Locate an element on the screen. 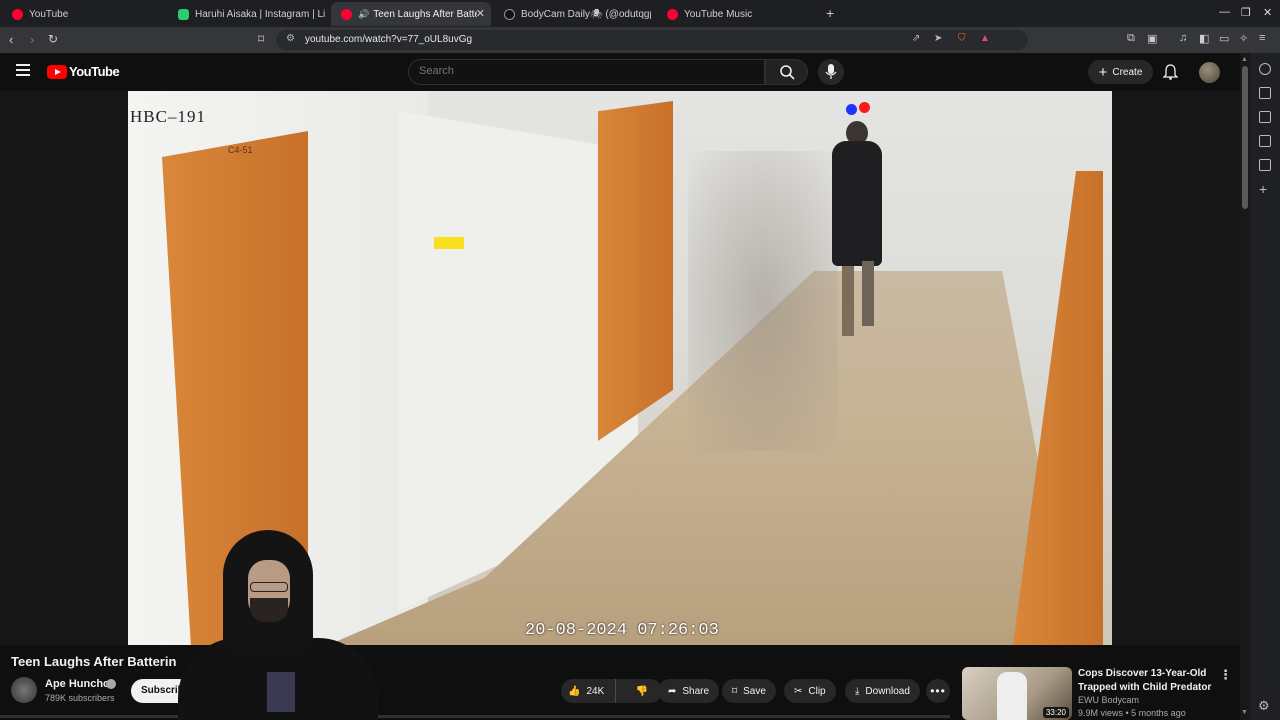  tab-instagram-linktree: Haruhi Aisaka | Instagram | Lin is located at coordinates (248, 14).